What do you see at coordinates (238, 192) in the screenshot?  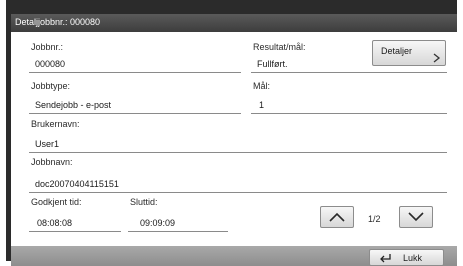 I see `job-name-underline` at bounding box center [238, 192].